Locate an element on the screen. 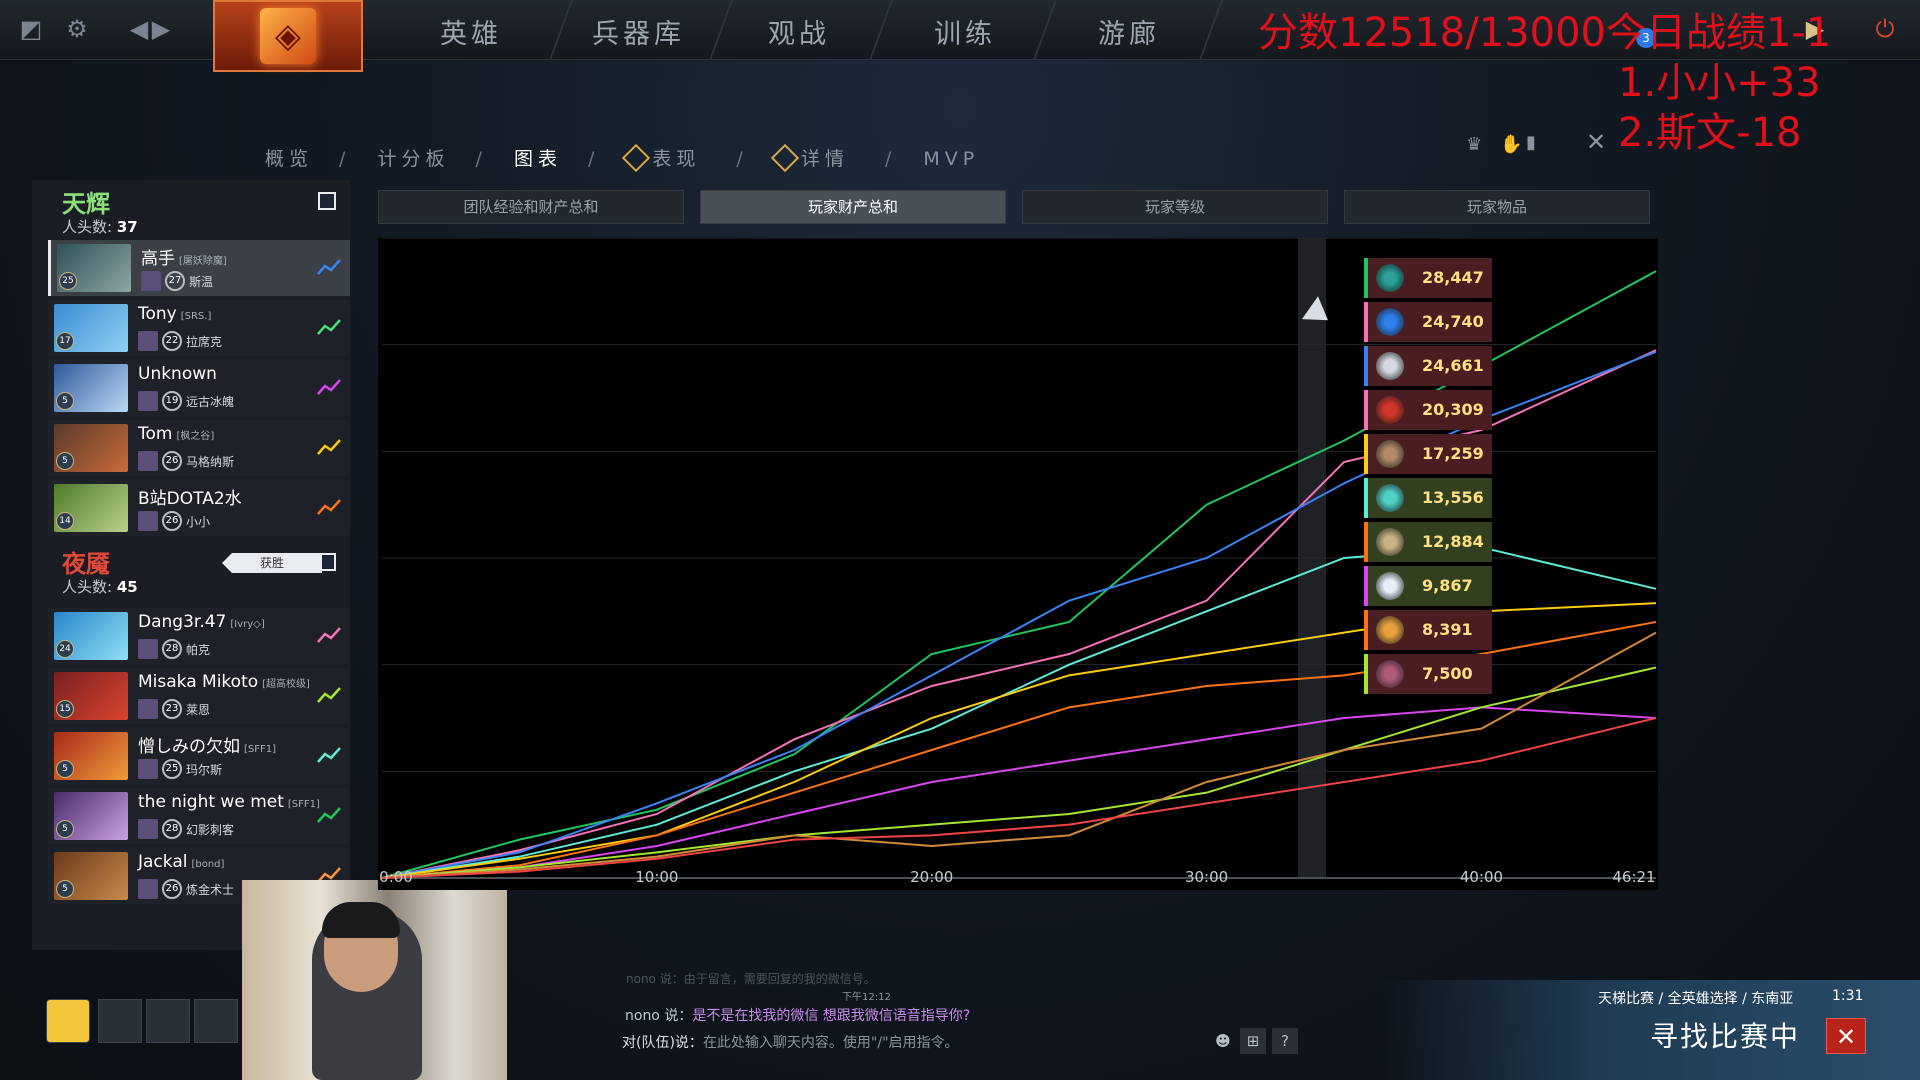  tab-overview: 概览 is located at coordinates (289, 159).